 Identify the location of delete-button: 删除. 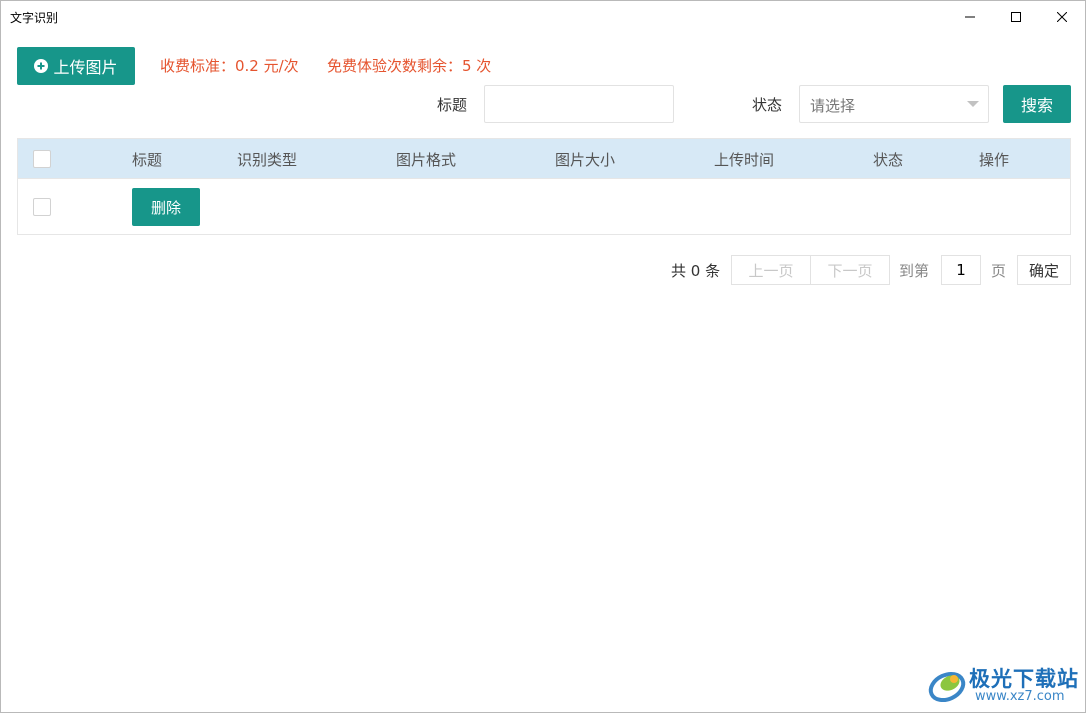
(166, 207).